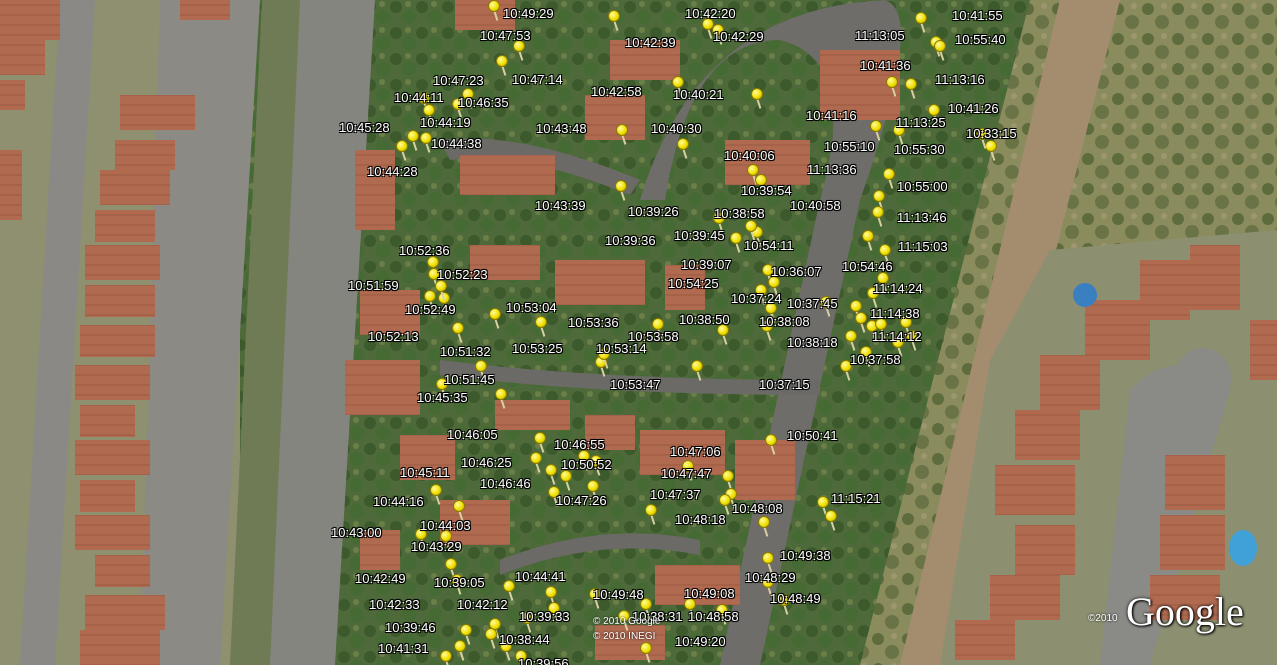 The image size is (1277, 665). Describe the element at coordinates (973, 108) in the screenshot. I see `timestamp-label: 10:41:26` at that location.